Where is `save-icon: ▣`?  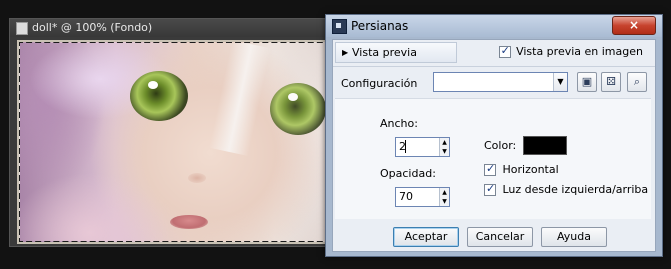 save-icon: ▣ is located at coordinates (587, 81).